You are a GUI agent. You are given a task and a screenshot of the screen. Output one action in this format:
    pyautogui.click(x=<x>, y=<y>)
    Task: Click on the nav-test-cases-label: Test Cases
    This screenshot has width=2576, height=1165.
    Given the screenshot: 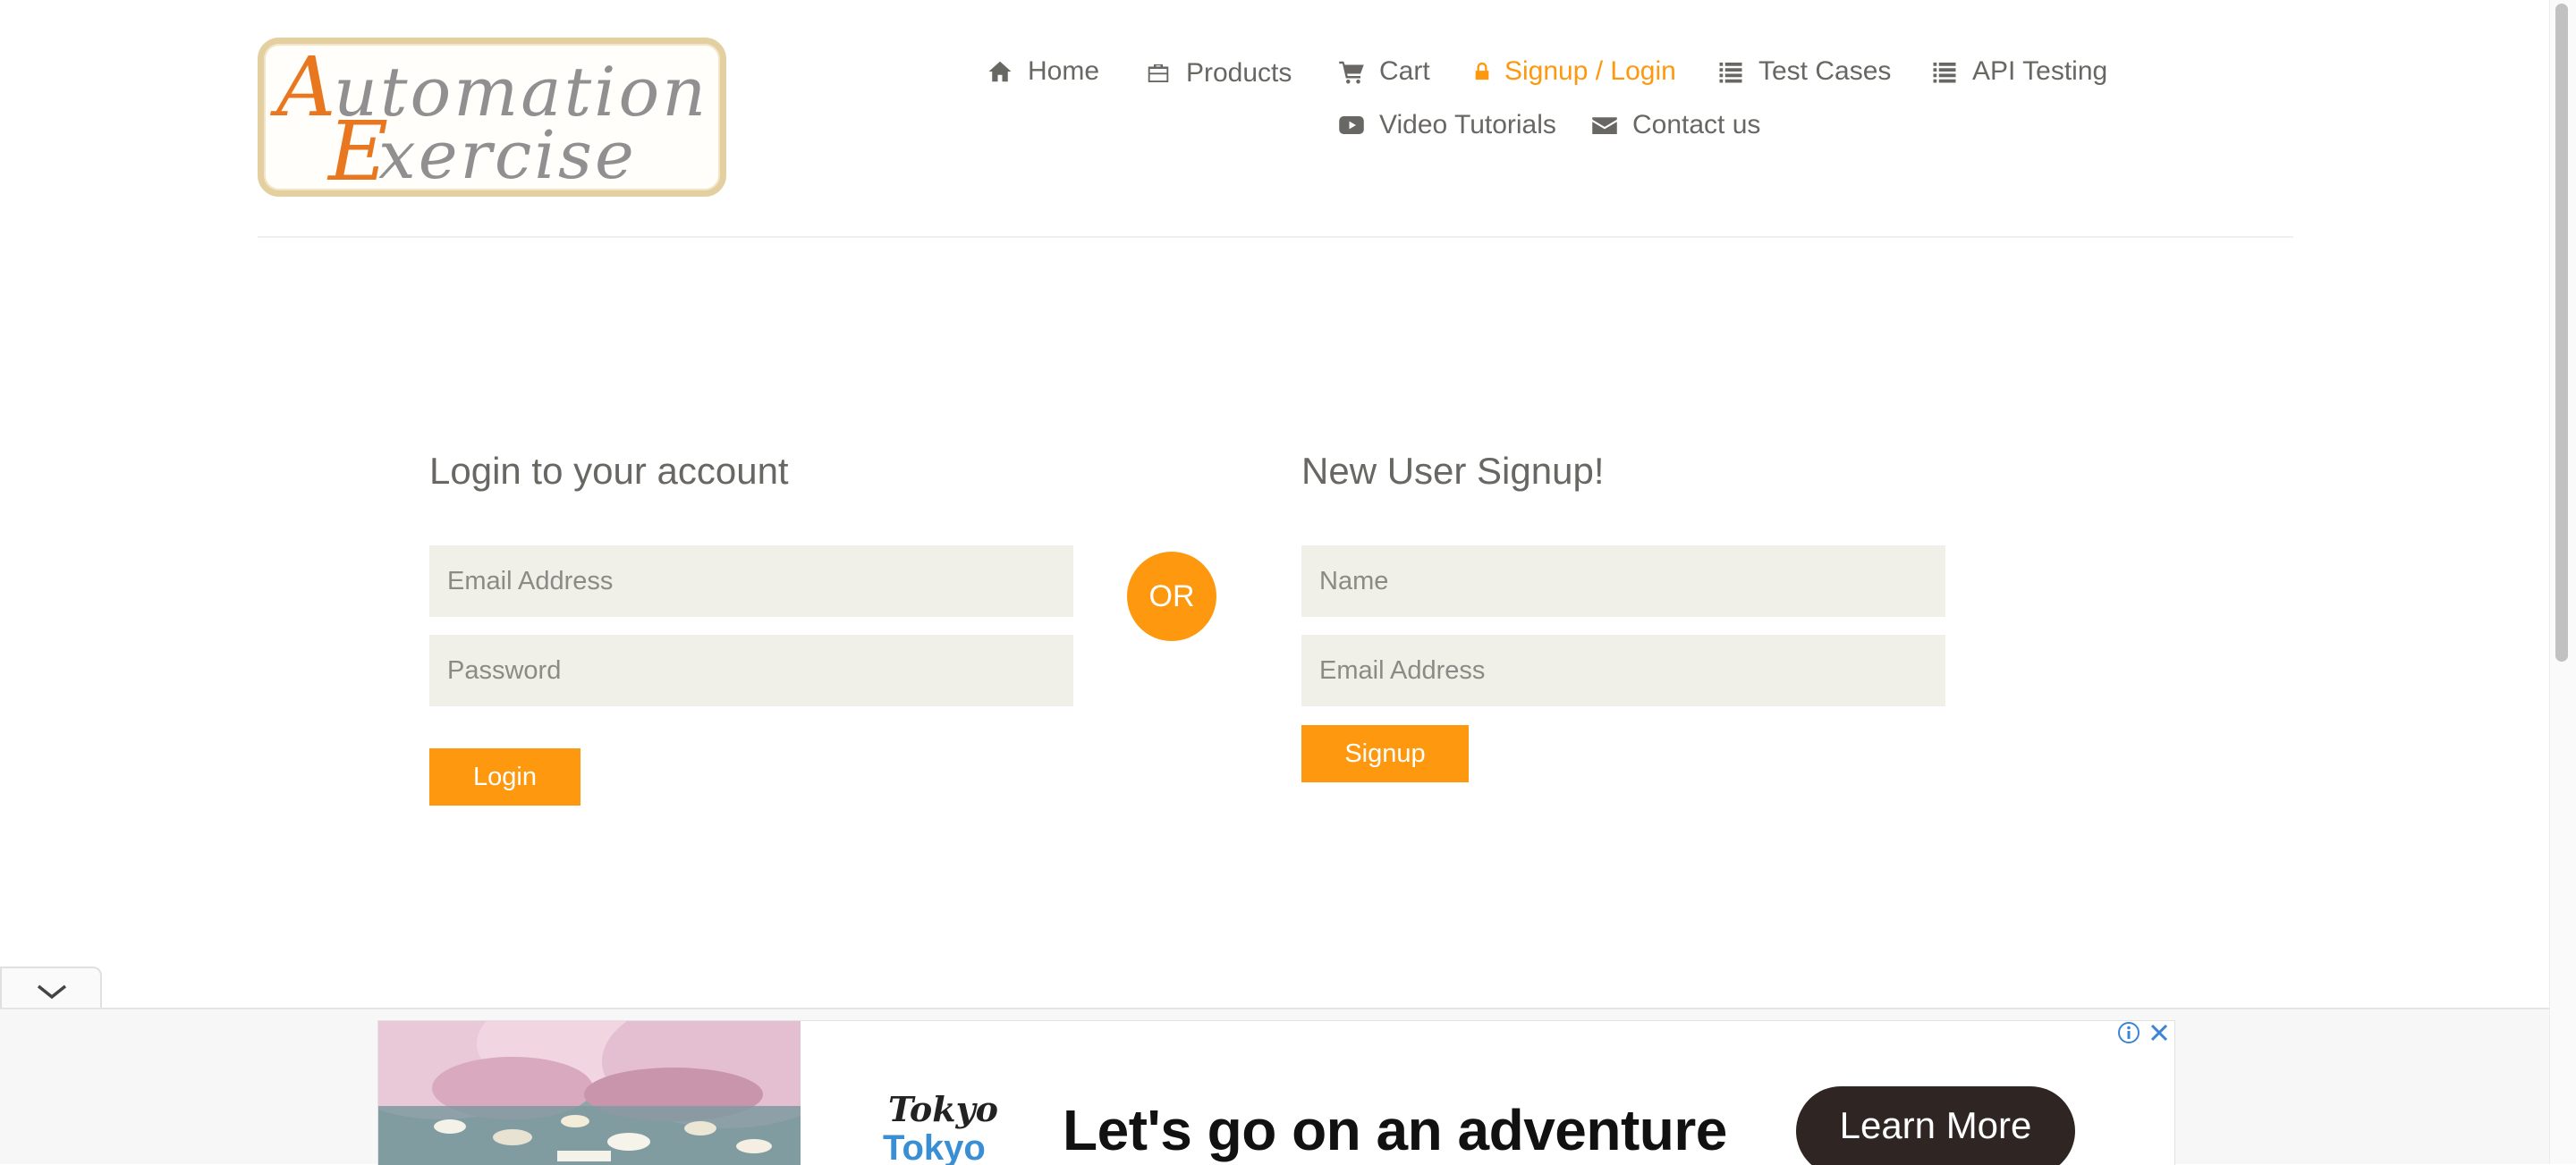 What is the action you would take?
    pyautogui.click(x=1825, y=71)
    